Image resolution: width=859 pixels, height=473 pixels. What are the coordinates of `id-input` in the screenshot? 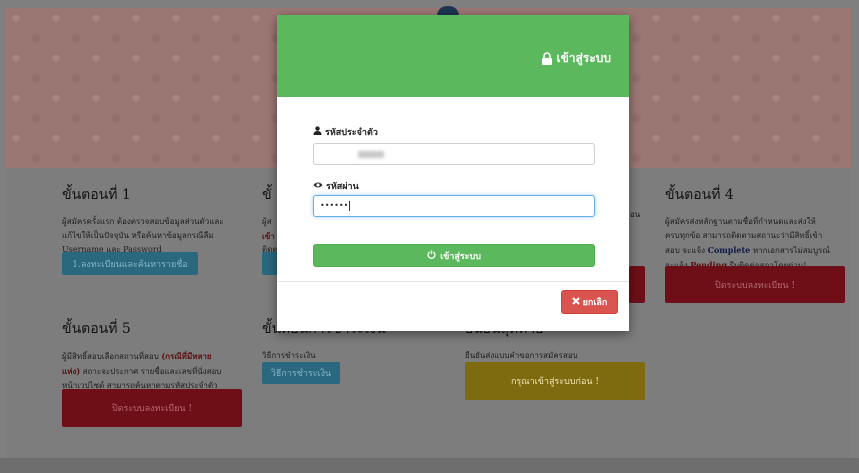 It's located at (454, 154).